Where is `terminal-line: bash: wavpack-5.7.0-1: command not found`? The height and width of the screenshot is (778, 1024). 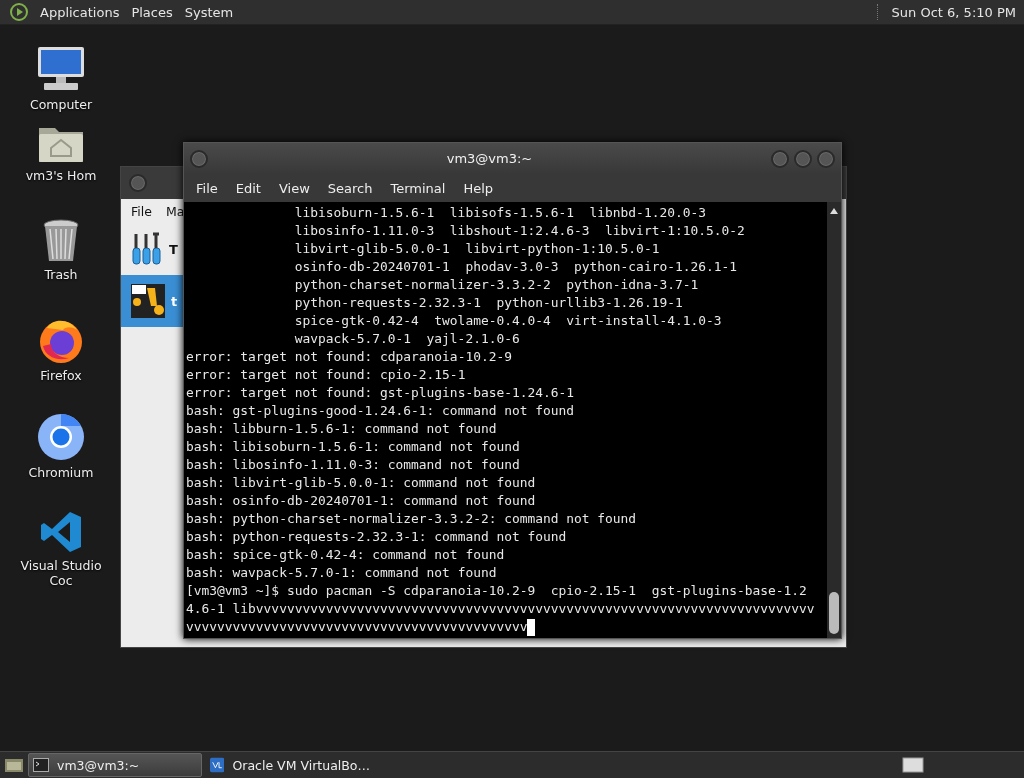
terminal-line: bash: wavpack-5.7.0-1: command not found is located at coordinates (341, 573).